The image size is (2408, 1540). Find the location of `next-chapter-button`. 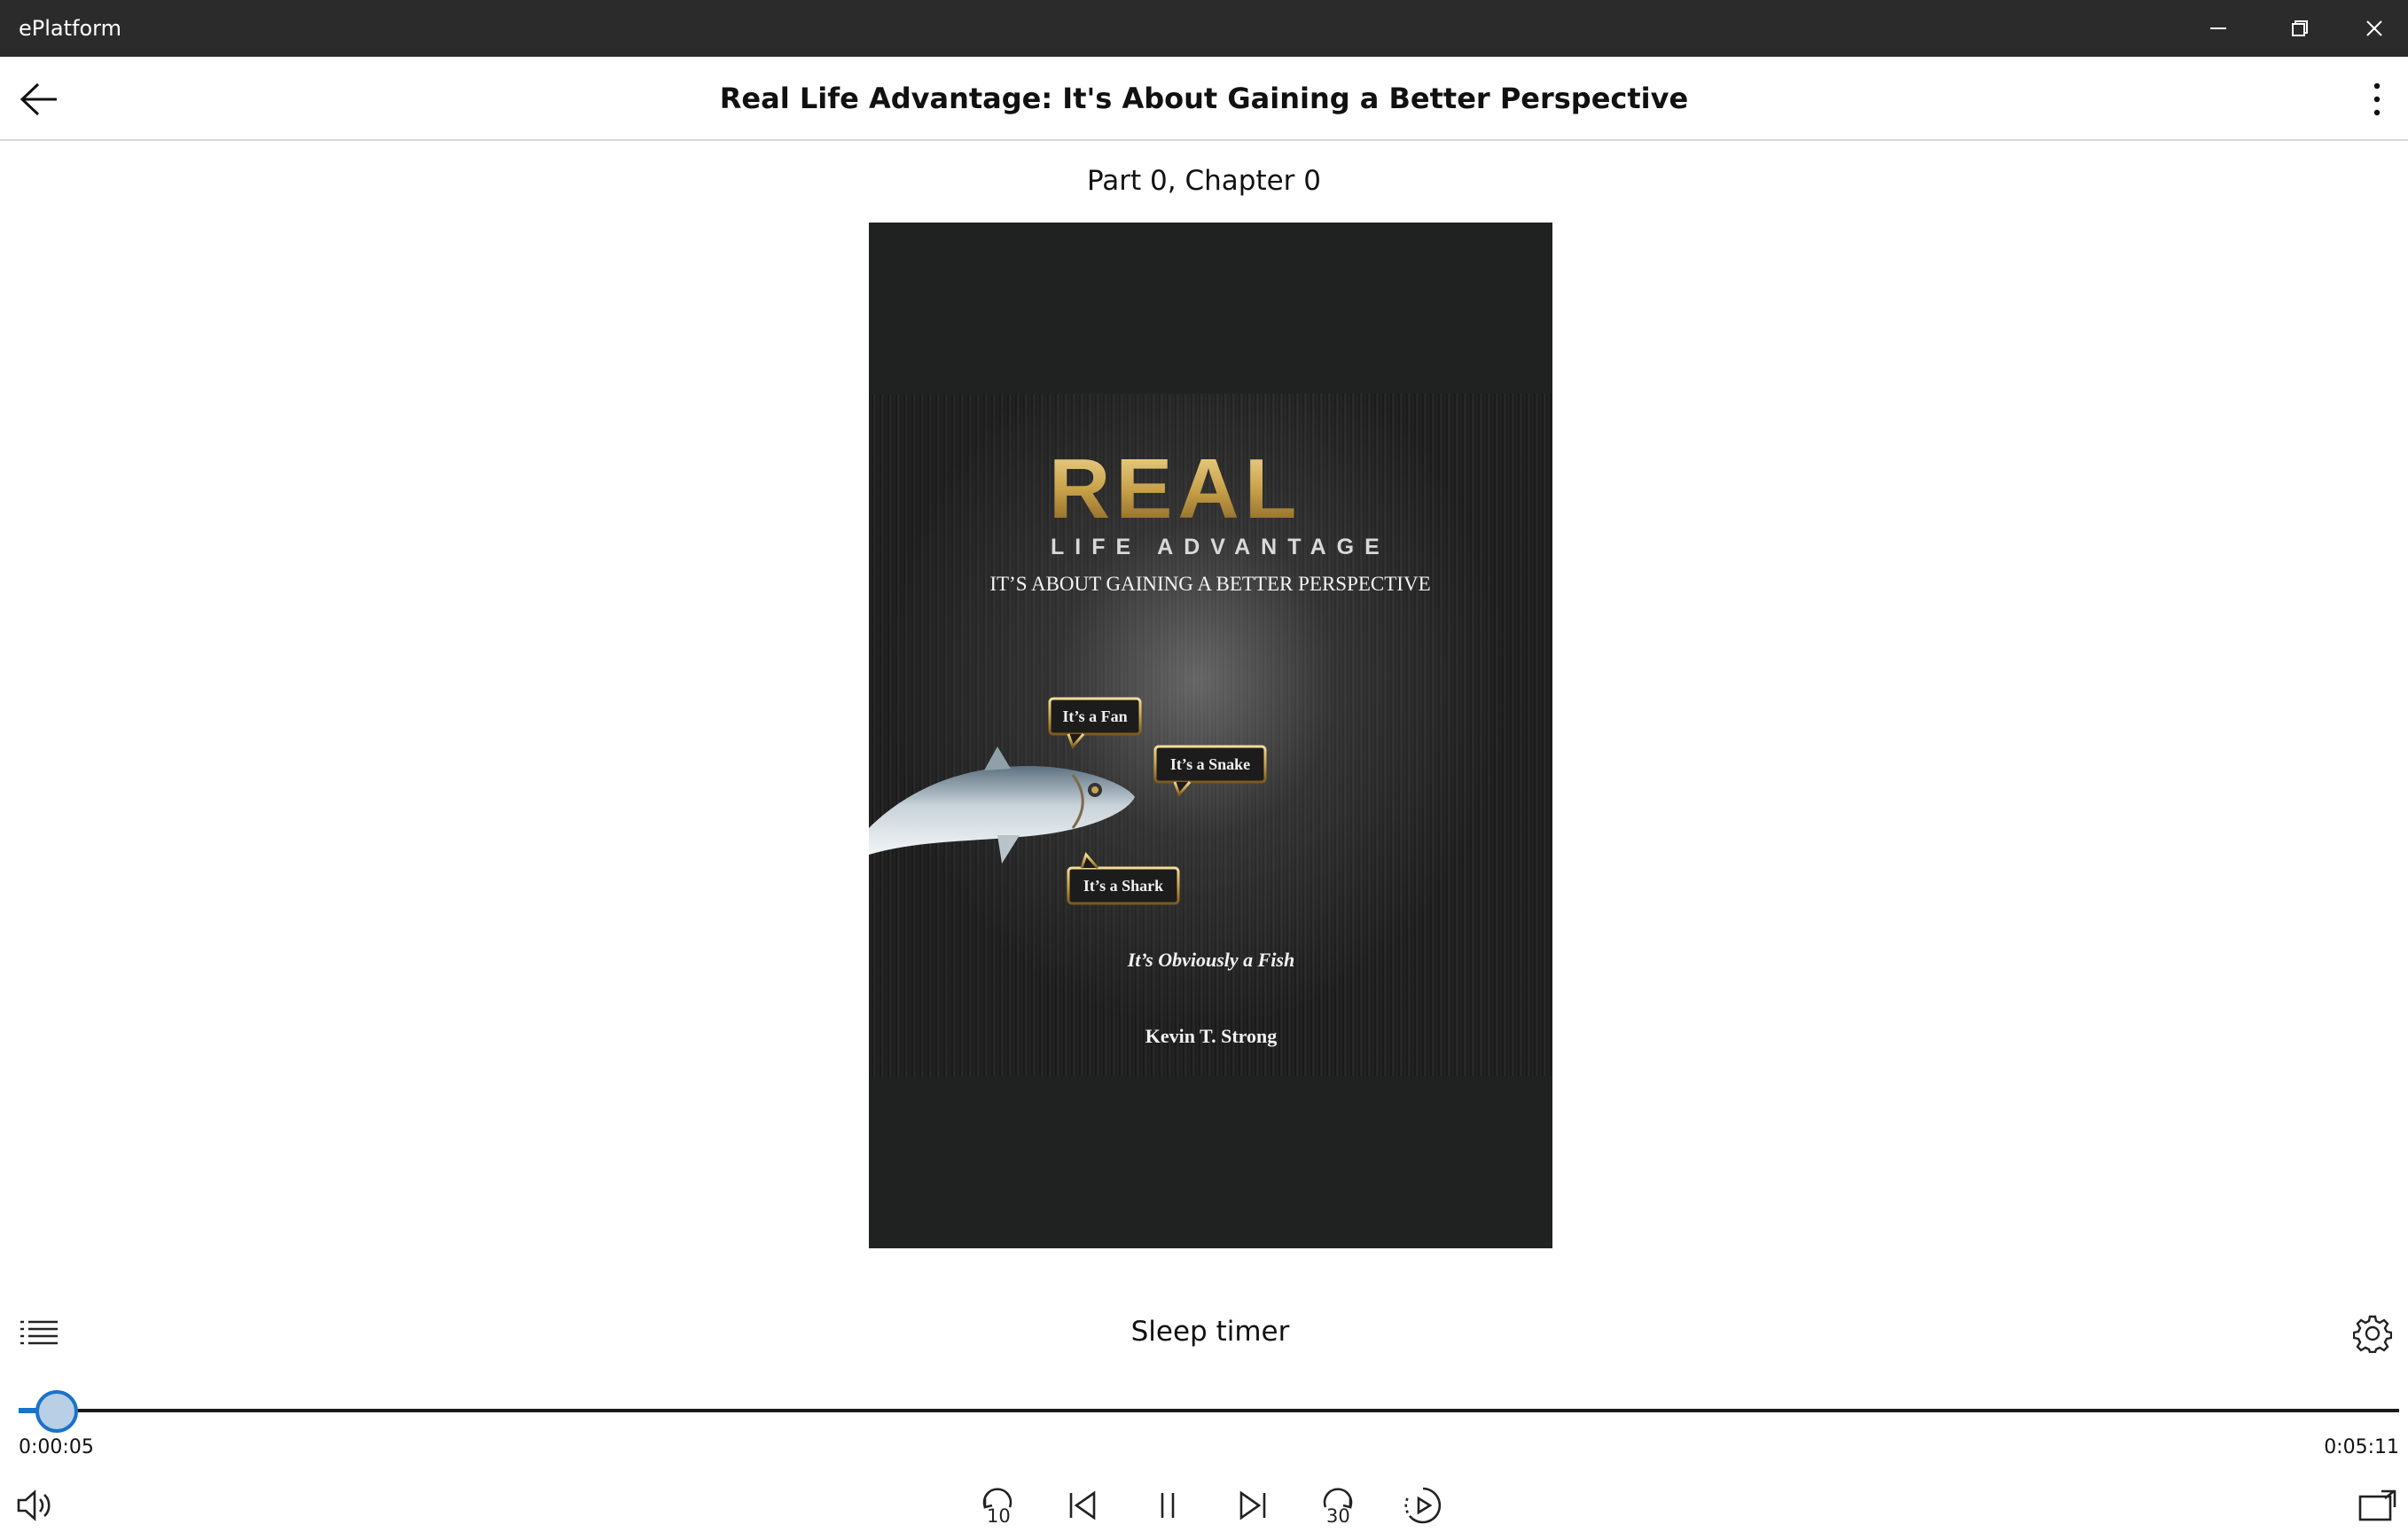

next-chapter-button is located at coordinates (1252, 1505).